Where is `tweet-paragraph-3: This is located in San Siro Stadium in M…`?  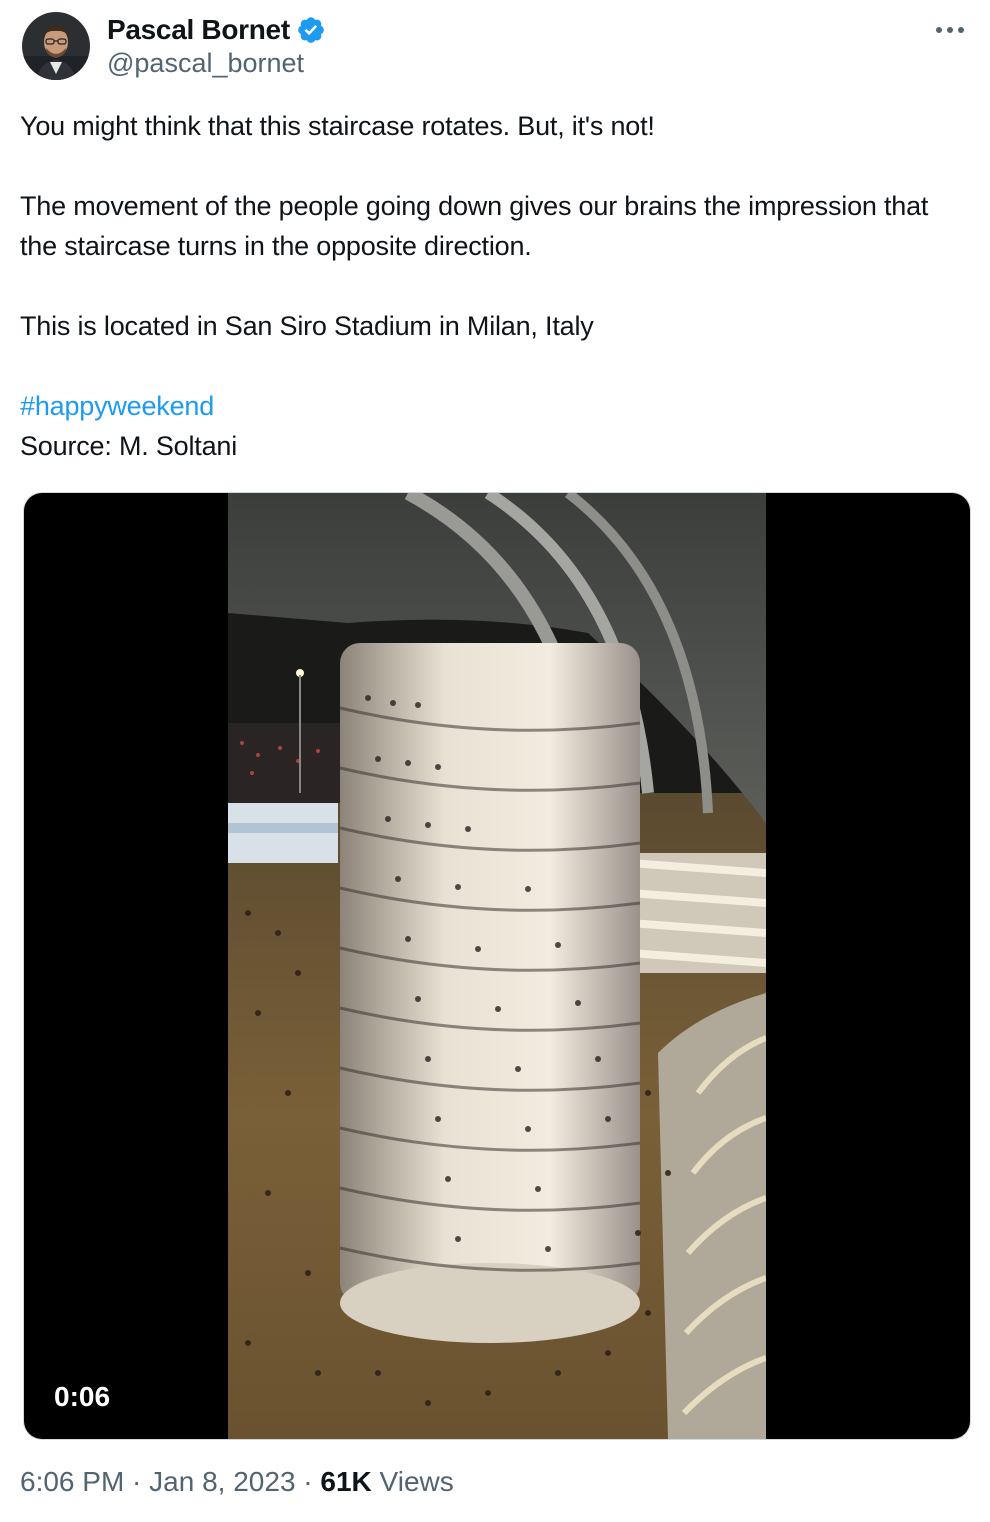
tweet-paragraph-3: This is located in San Siro Stadium in M… is located at coordinates (307, 326).